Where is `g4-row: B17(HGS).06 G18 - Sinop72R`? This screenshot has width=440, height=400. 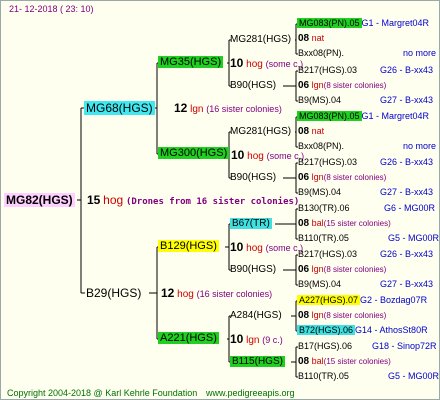
g4-row: B17(HGS).06 G18 - Sinop72R is located at coordinates (367, 346).